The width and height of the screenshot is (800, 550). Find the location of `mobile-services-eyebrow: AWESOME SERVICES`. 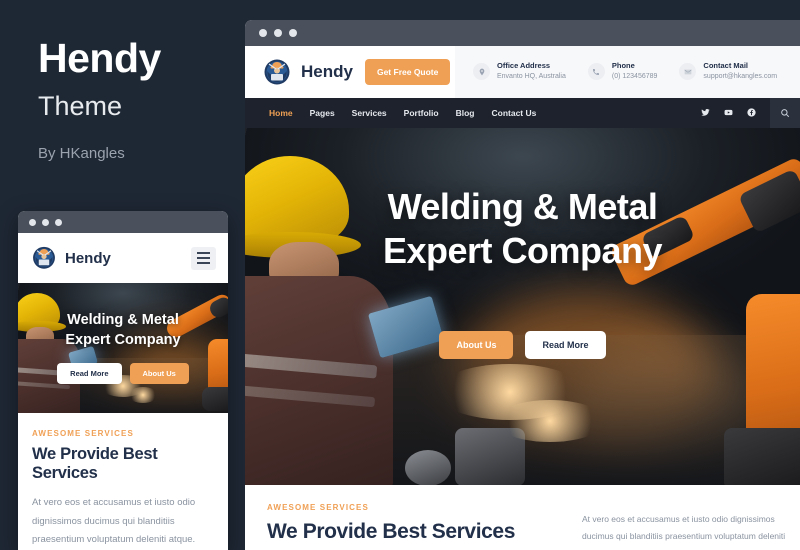

mobile-services-eyebrow: AWESOME SERVICES is located at coordinates (83, 433).